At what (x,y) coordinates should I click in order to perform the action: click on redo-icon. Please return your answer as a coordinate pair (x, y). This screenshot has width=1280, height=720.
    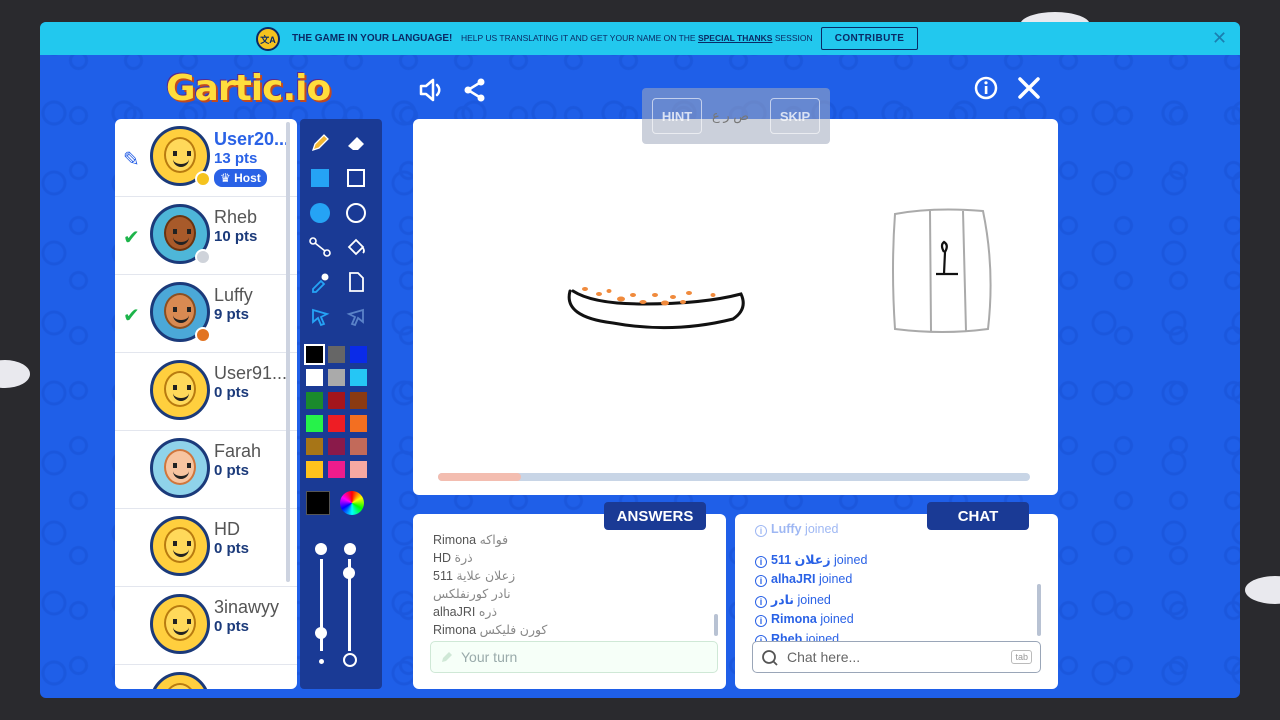
    Looking at the image, I should click on (356, 317).